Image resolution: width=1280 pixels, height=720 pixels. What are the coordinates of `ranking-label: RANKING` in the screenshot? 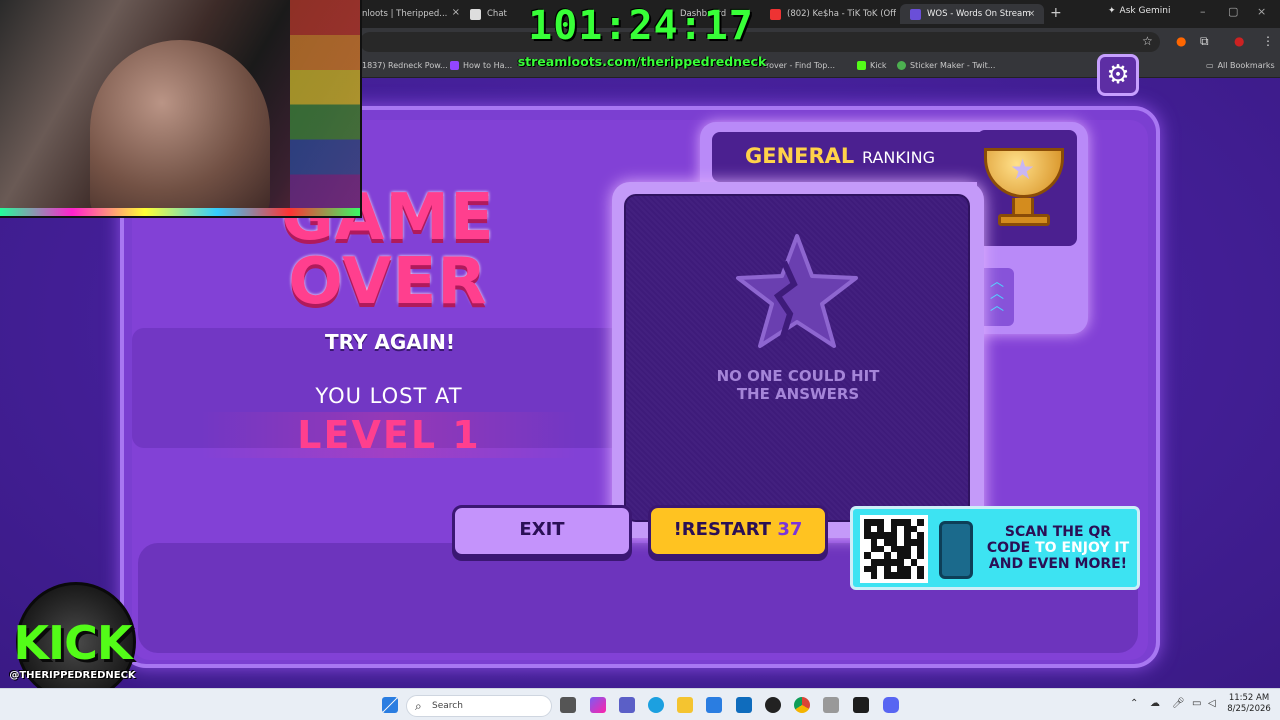 It's located at (898, 157).